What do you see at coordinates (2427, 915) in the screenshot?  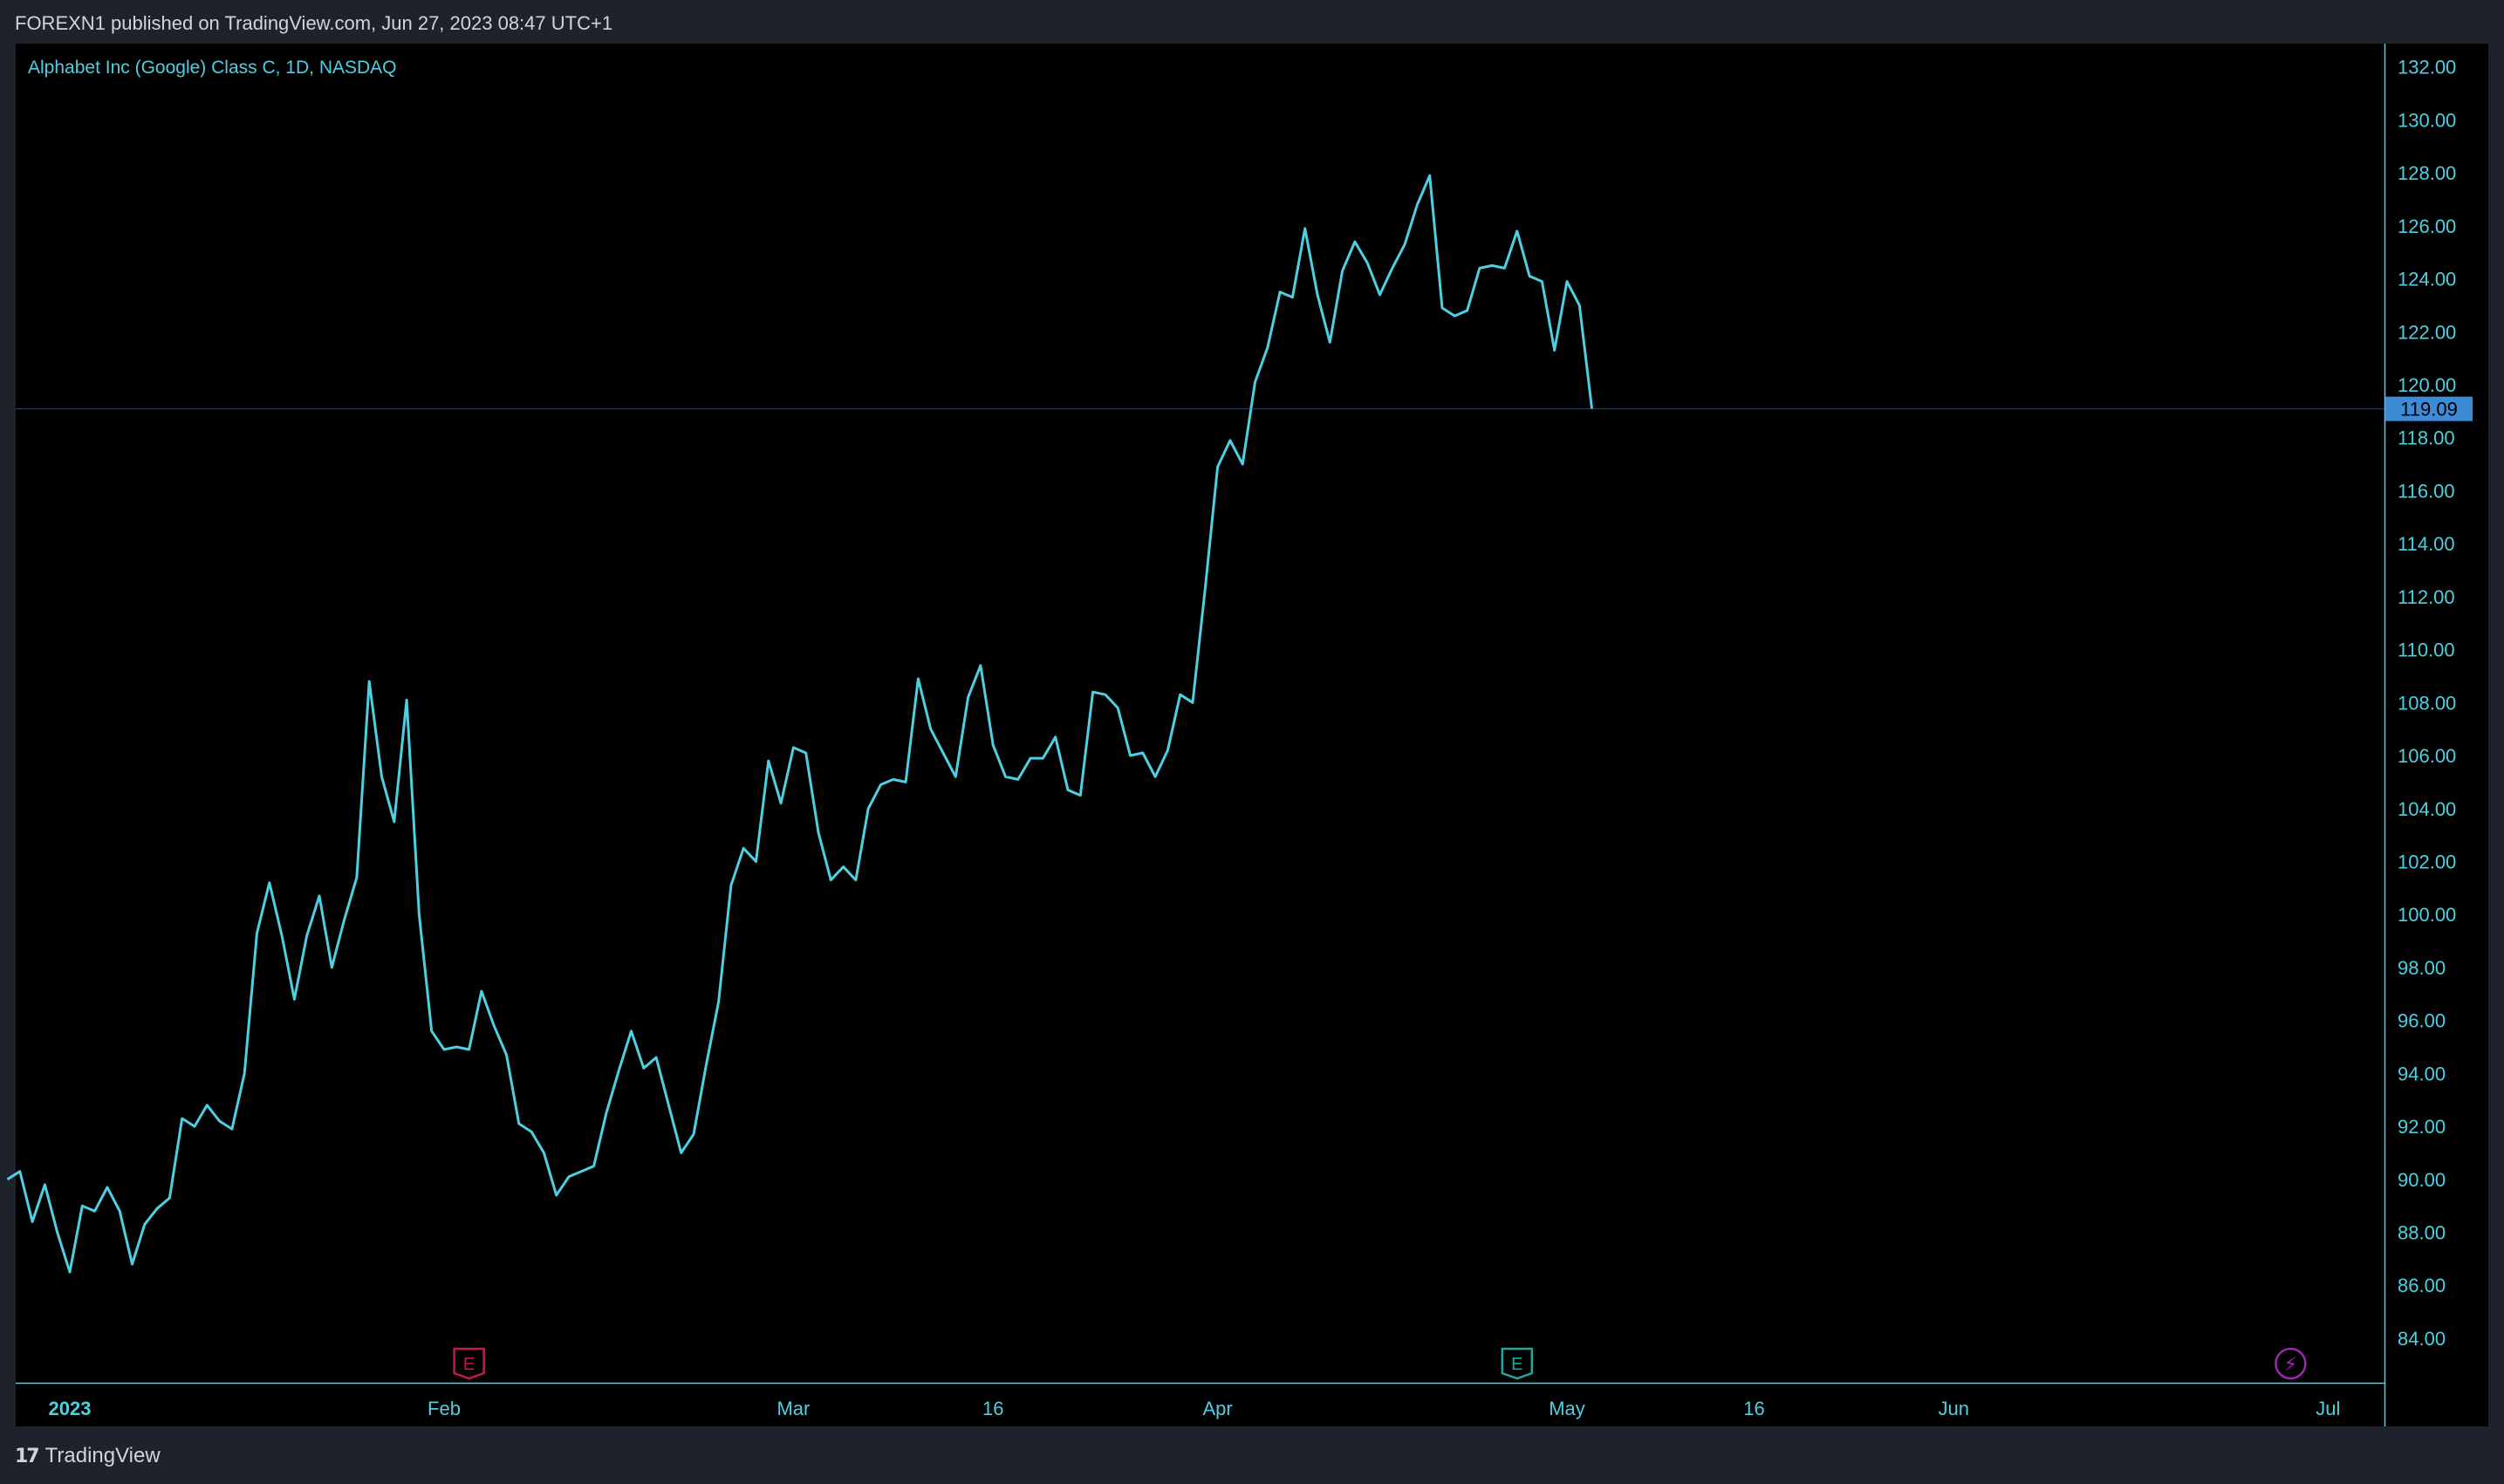 I see `y-tick-label: 100.00` at bounding box center [2427, 915].